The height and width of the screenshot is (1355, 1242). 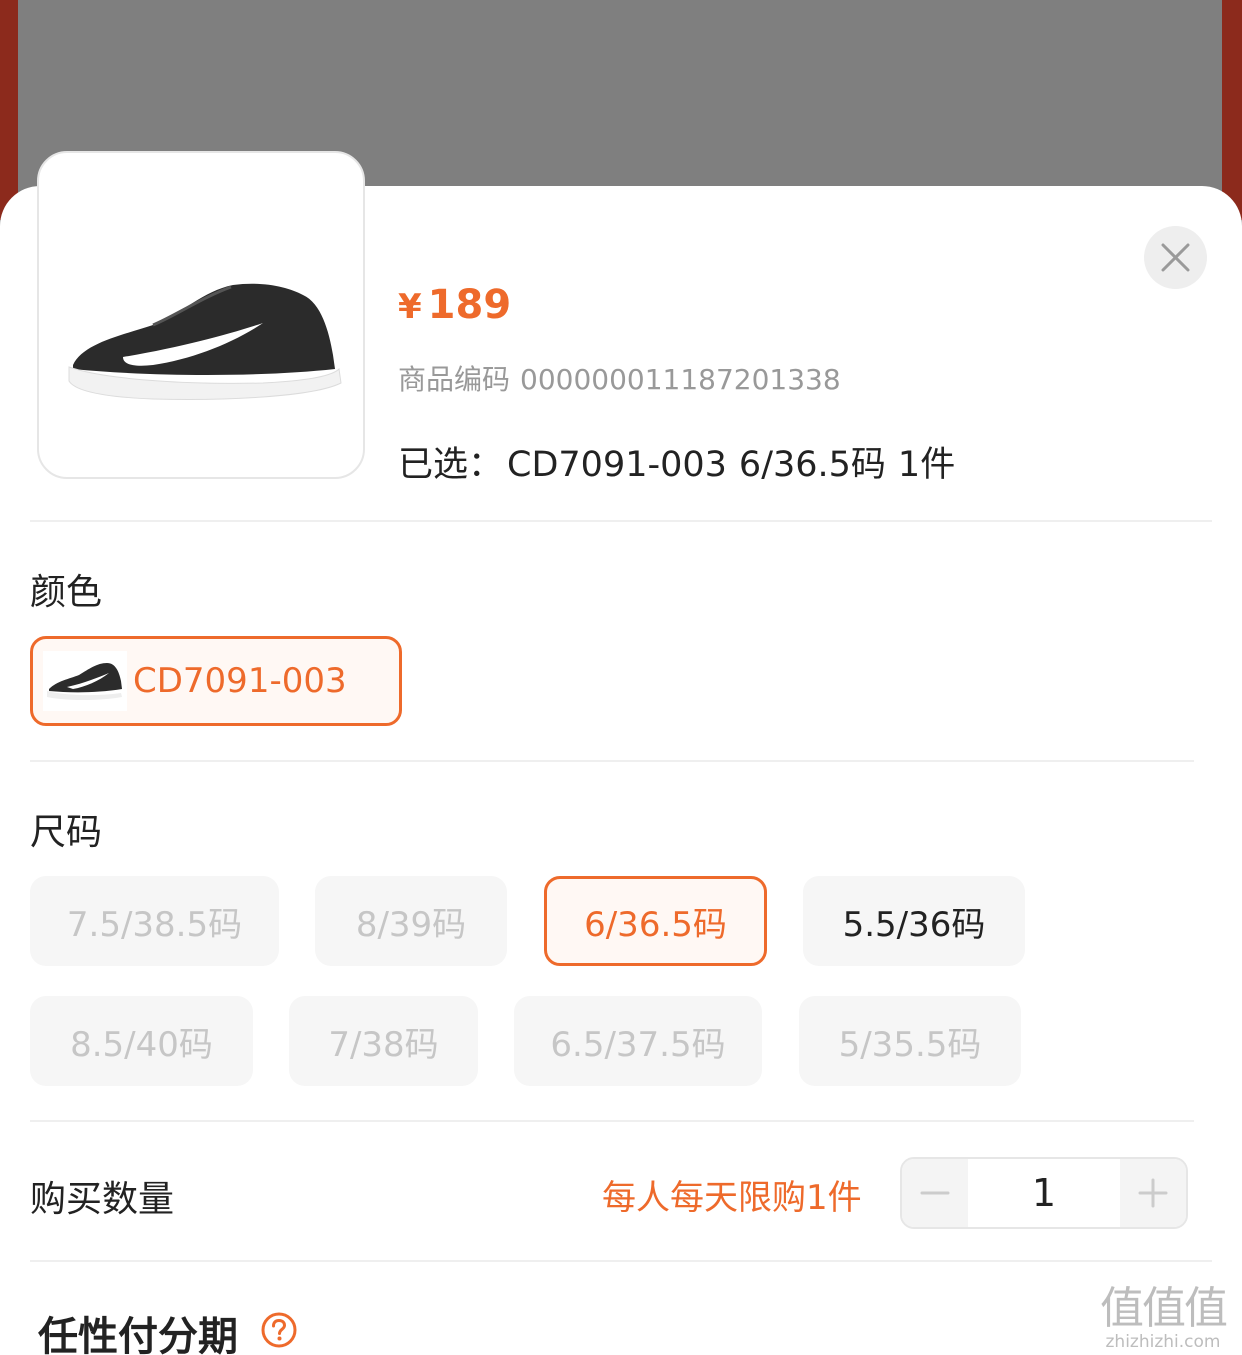 I want to click on backdrop-left, so click(x=9, y=110).